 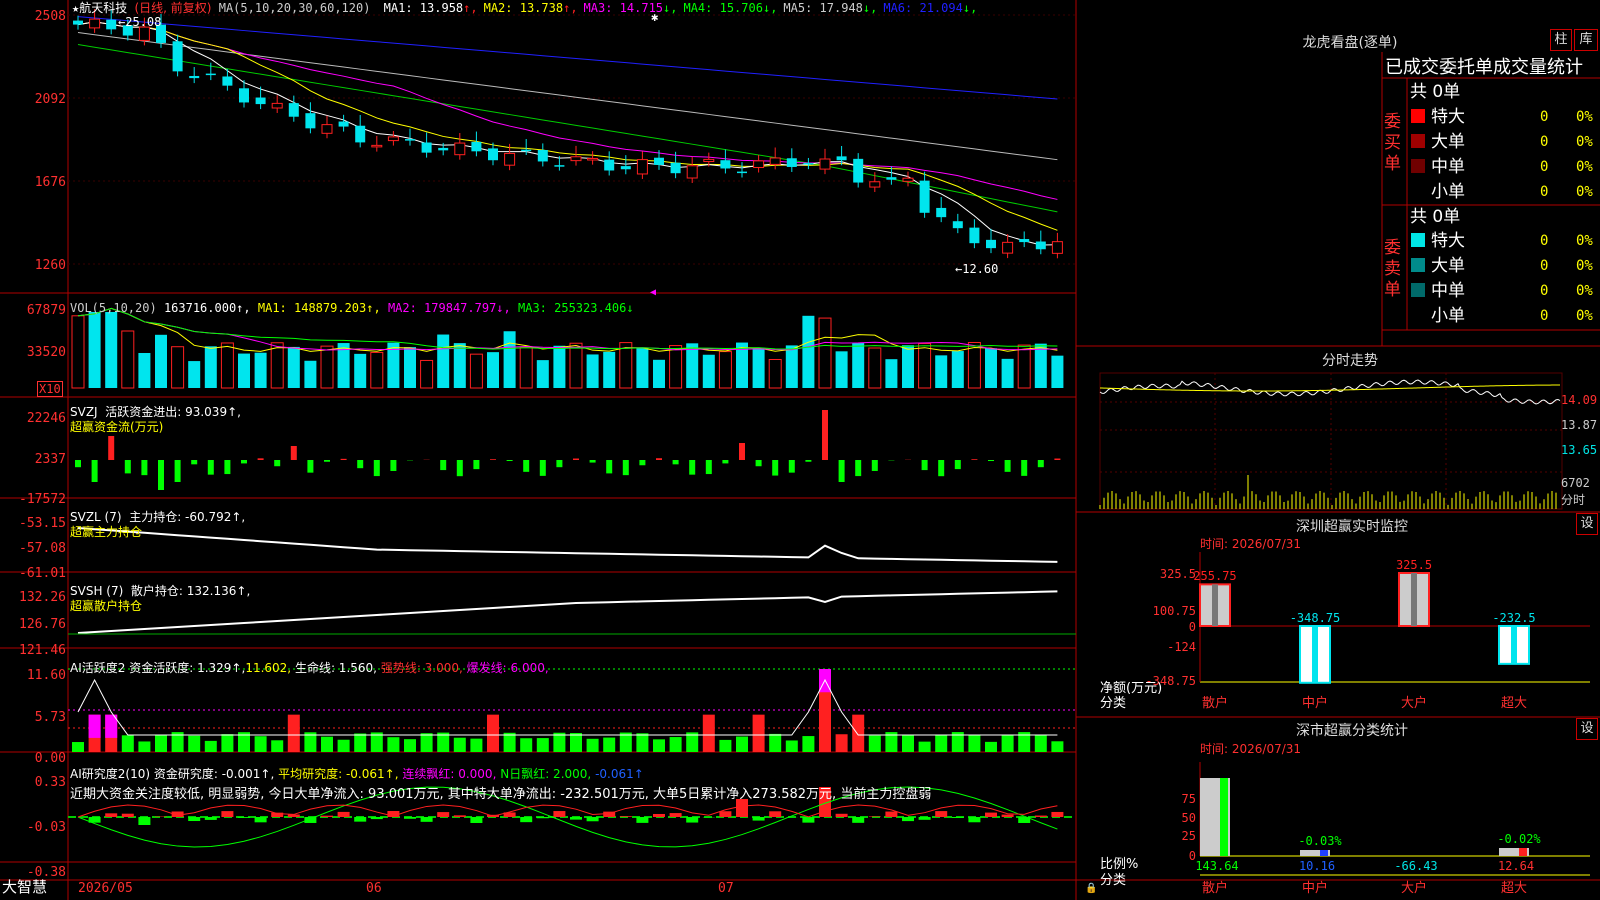 What do you see at coordinates (449, 308) in the screenshot?
I see `vol-ma2: MA2: 179847.797↓,` at bounding box center [449, 308].